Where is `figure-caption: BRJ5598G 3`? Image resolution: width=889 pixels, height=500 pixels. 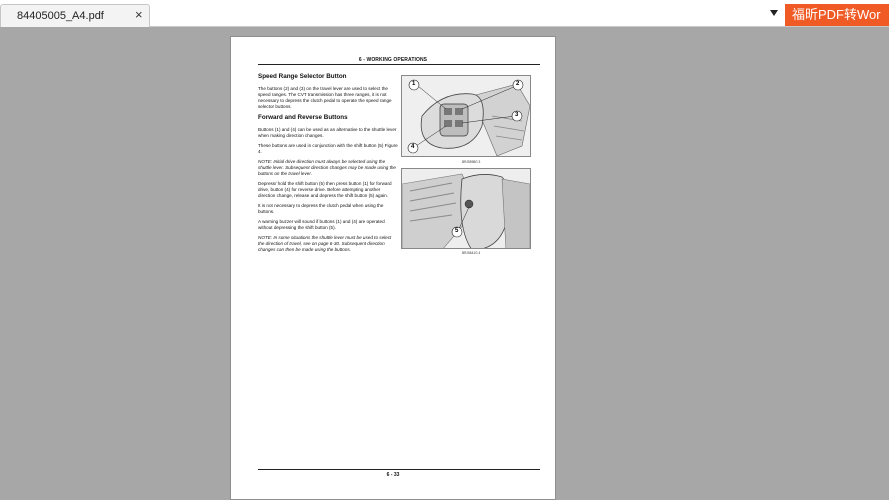 figure-caption: BRJ5598G 3 is located at coordinates (471, 162).